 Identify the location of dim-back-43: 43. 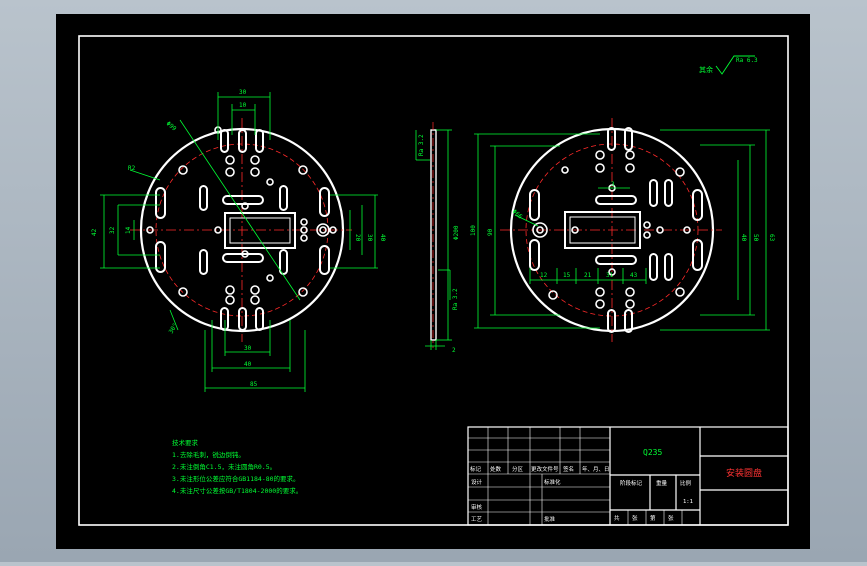
(634, 275).